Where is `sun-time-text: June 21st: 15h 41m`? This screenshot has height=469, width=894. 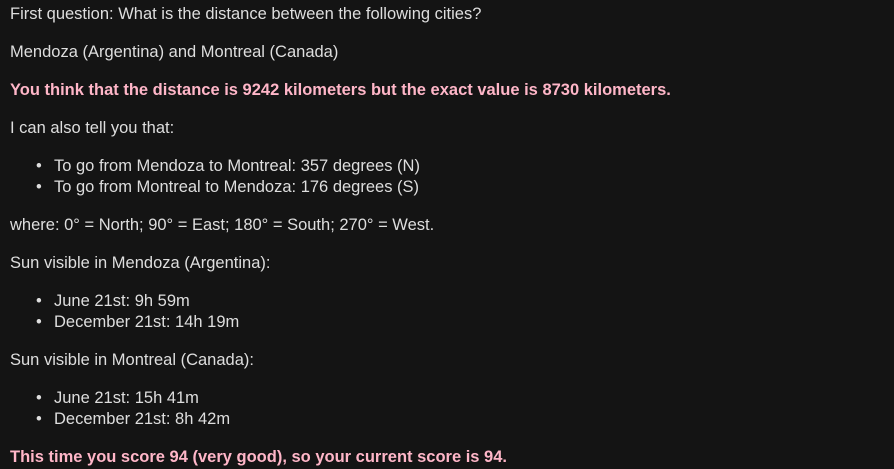 sun-time-text: June 21st: 15h 41m is located at coordinates (126, 398).